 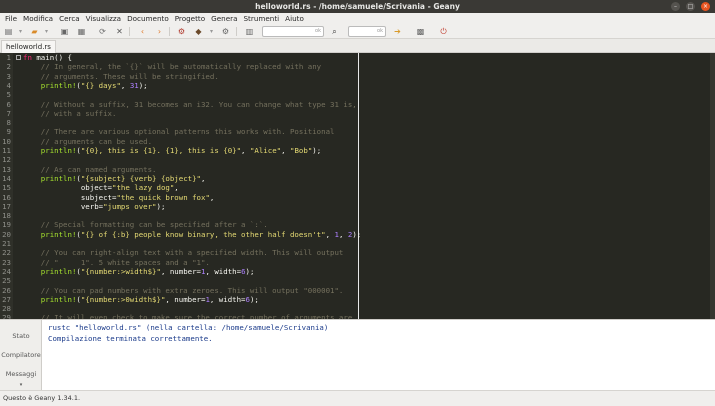 I want to click on status-bar: Questo è Geany 1.34.1., so click(x=357, y=398).